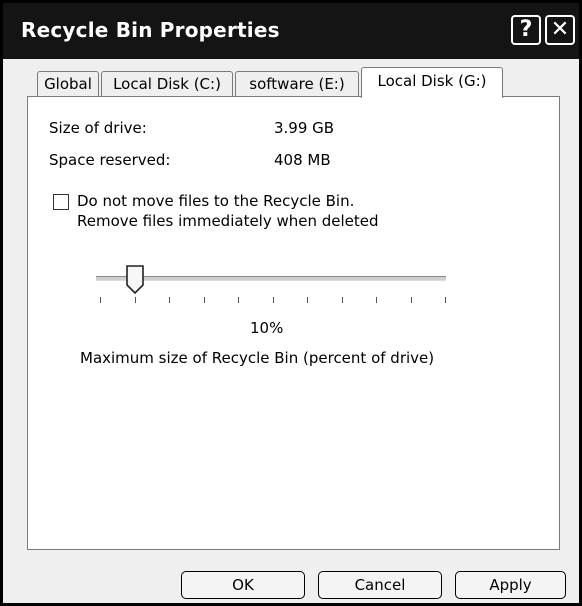 The width and height of the screenshot is (582, 606). Describe the element at coordinates (271, 278) in the screenshot. I see `size-slider-track` at that location.